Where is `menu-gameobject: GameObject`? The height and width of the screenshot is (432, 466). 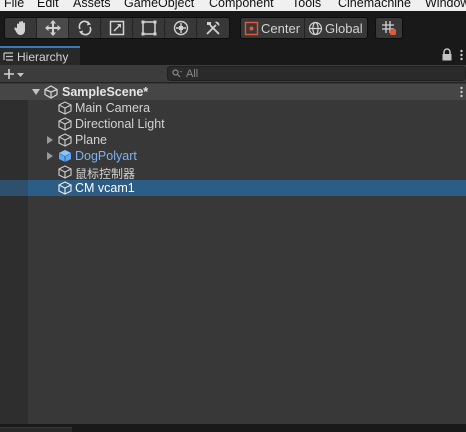 menu-gameobject: GameObject is located at coordinates (159, 5).